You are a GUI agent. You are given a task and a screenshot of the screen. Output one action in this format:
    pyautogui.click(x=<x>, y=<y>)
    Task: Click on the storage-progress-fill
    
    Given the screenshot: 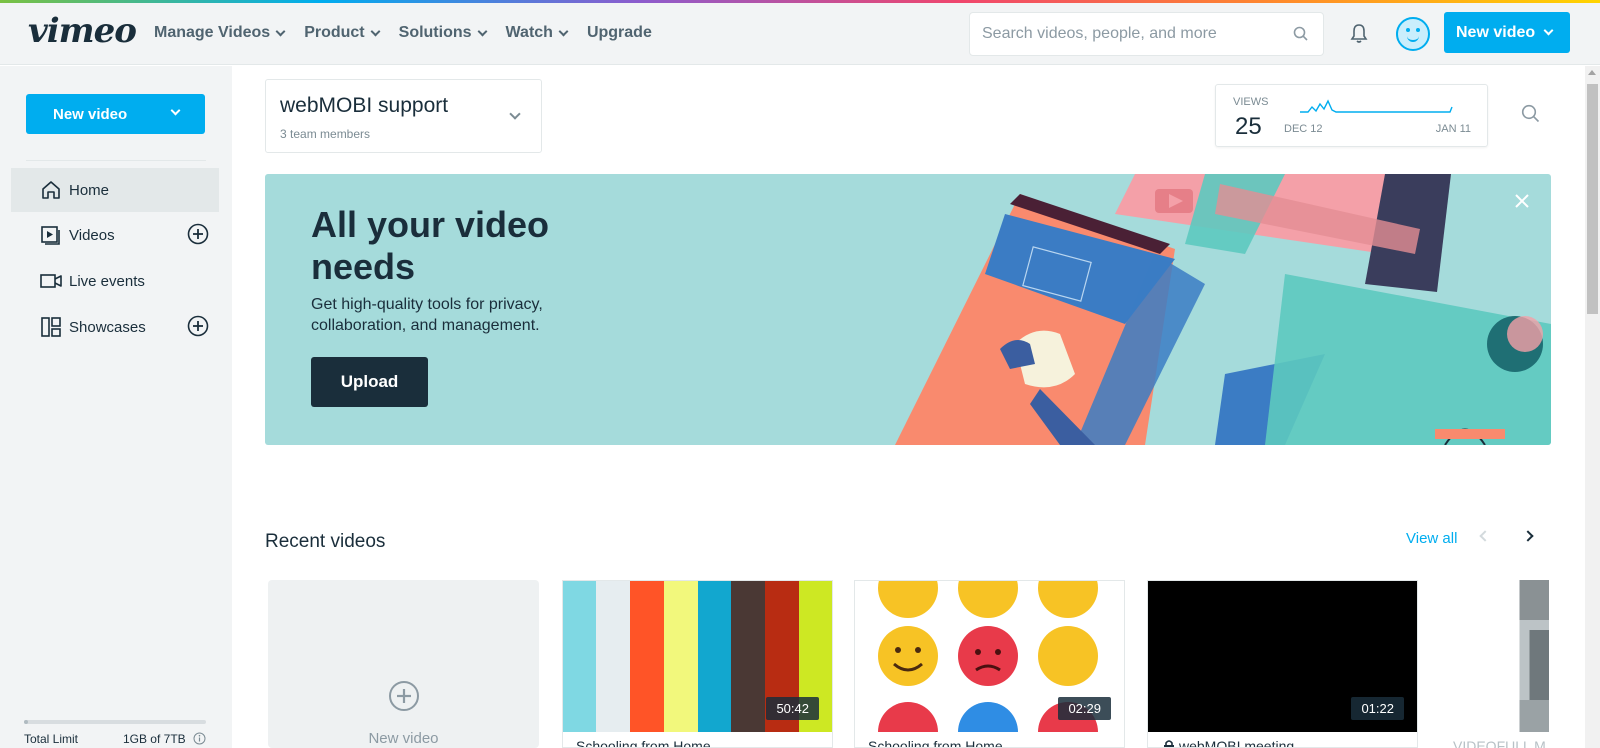 What is the action you would take?
    pyautogui.click(x=26, y=722)
    